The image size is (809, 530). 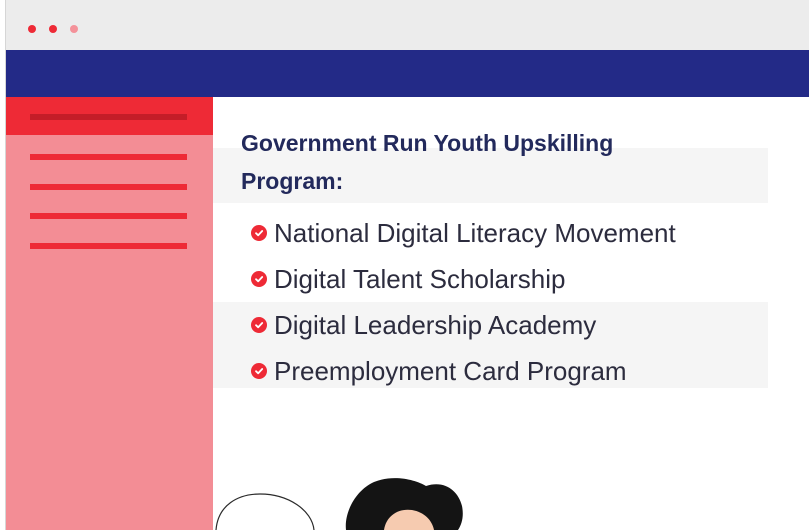 I want to click on list-item-label: Preemployment Card Program, so click(x=450, y=370).